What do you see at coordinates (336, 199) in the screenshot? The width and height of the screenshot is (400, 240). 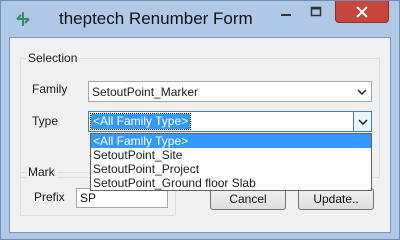 I see `update-button: Update..` at bounding box center [336, 199].